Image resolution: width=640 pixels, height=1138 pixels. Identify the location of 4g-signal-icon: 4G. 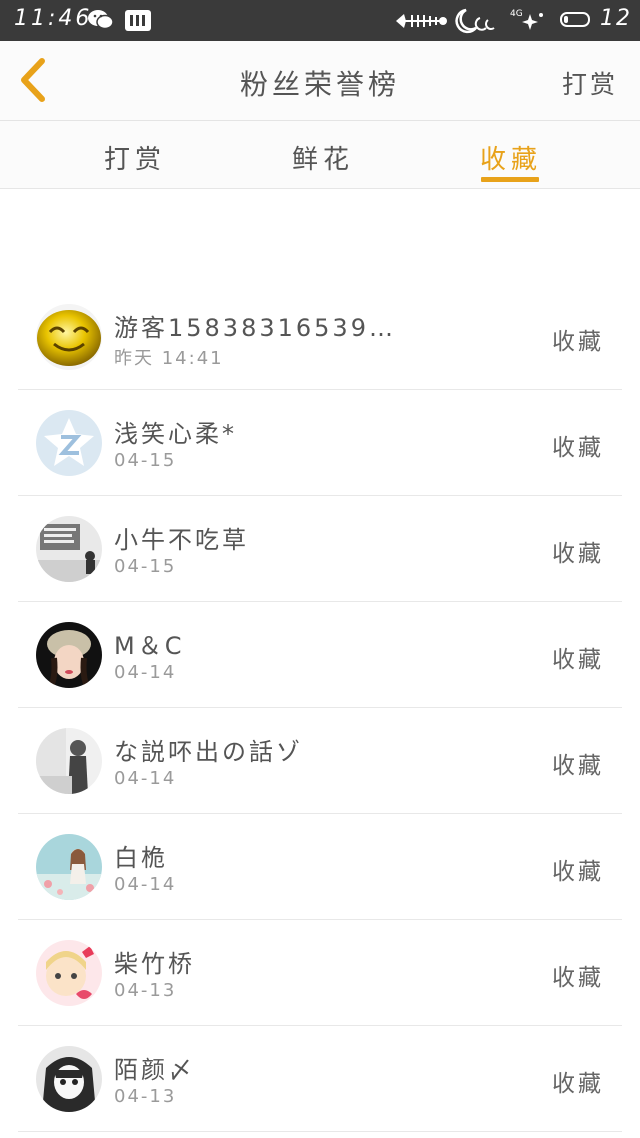
(523, 21).